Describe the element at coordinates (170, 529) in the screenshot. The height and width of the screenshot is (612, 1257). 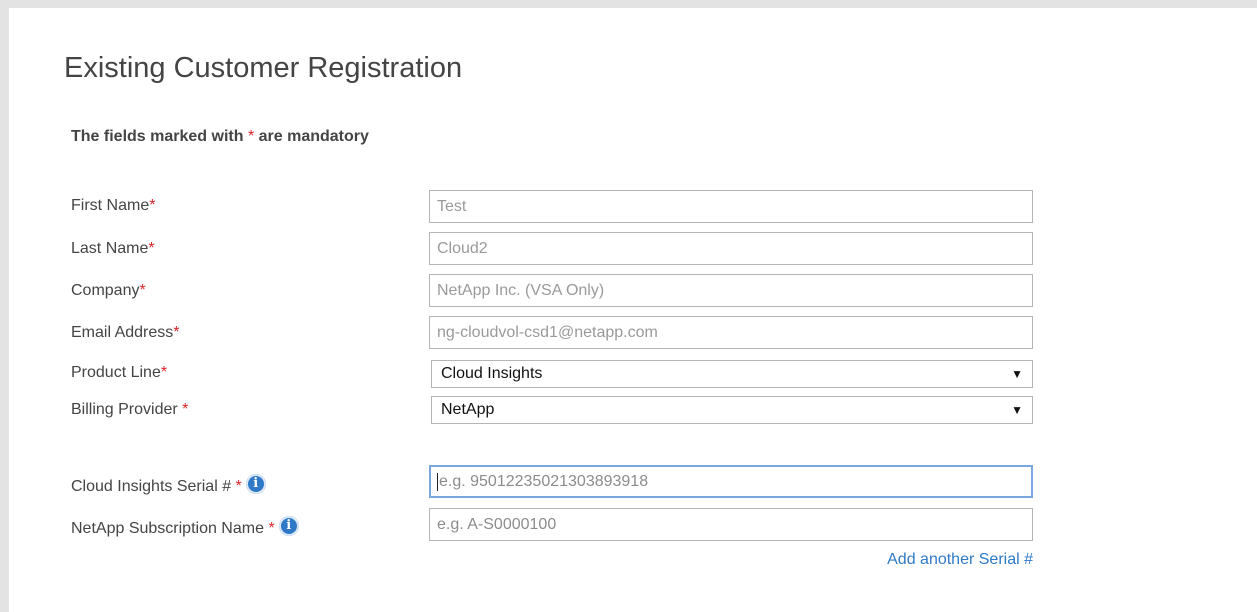
I see `subscription-label-text: NetApp Subscription Name` at that location.